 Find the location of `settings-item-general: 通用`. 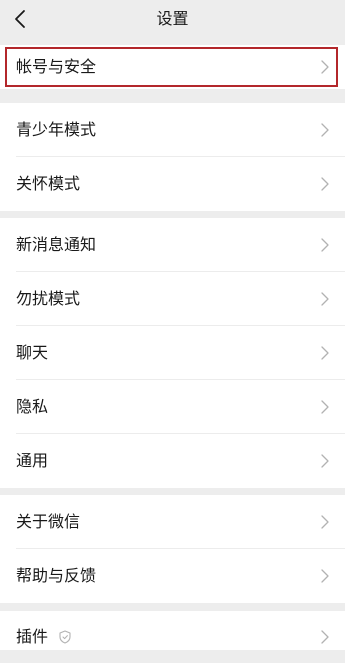

settings-item-general: 通用 is located at coordinates (172, 461).